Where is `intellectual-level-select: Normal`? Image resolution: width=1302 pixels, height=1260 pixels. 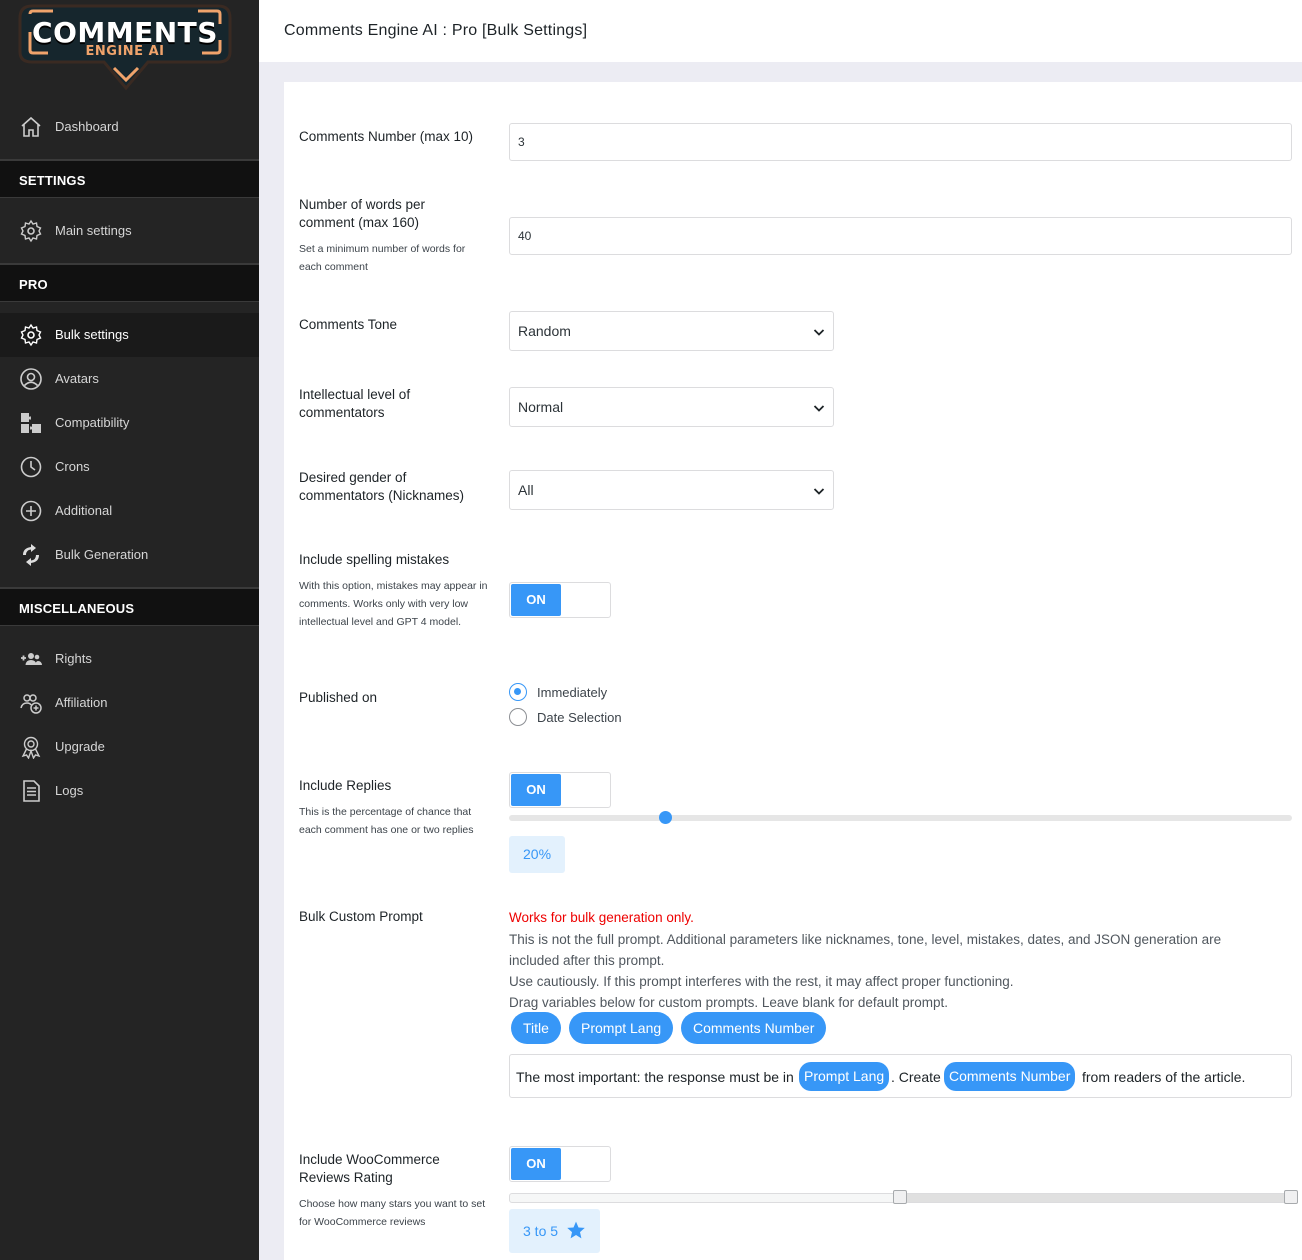 intellectual-level-select: Normal is located at coordinates (671, 407).